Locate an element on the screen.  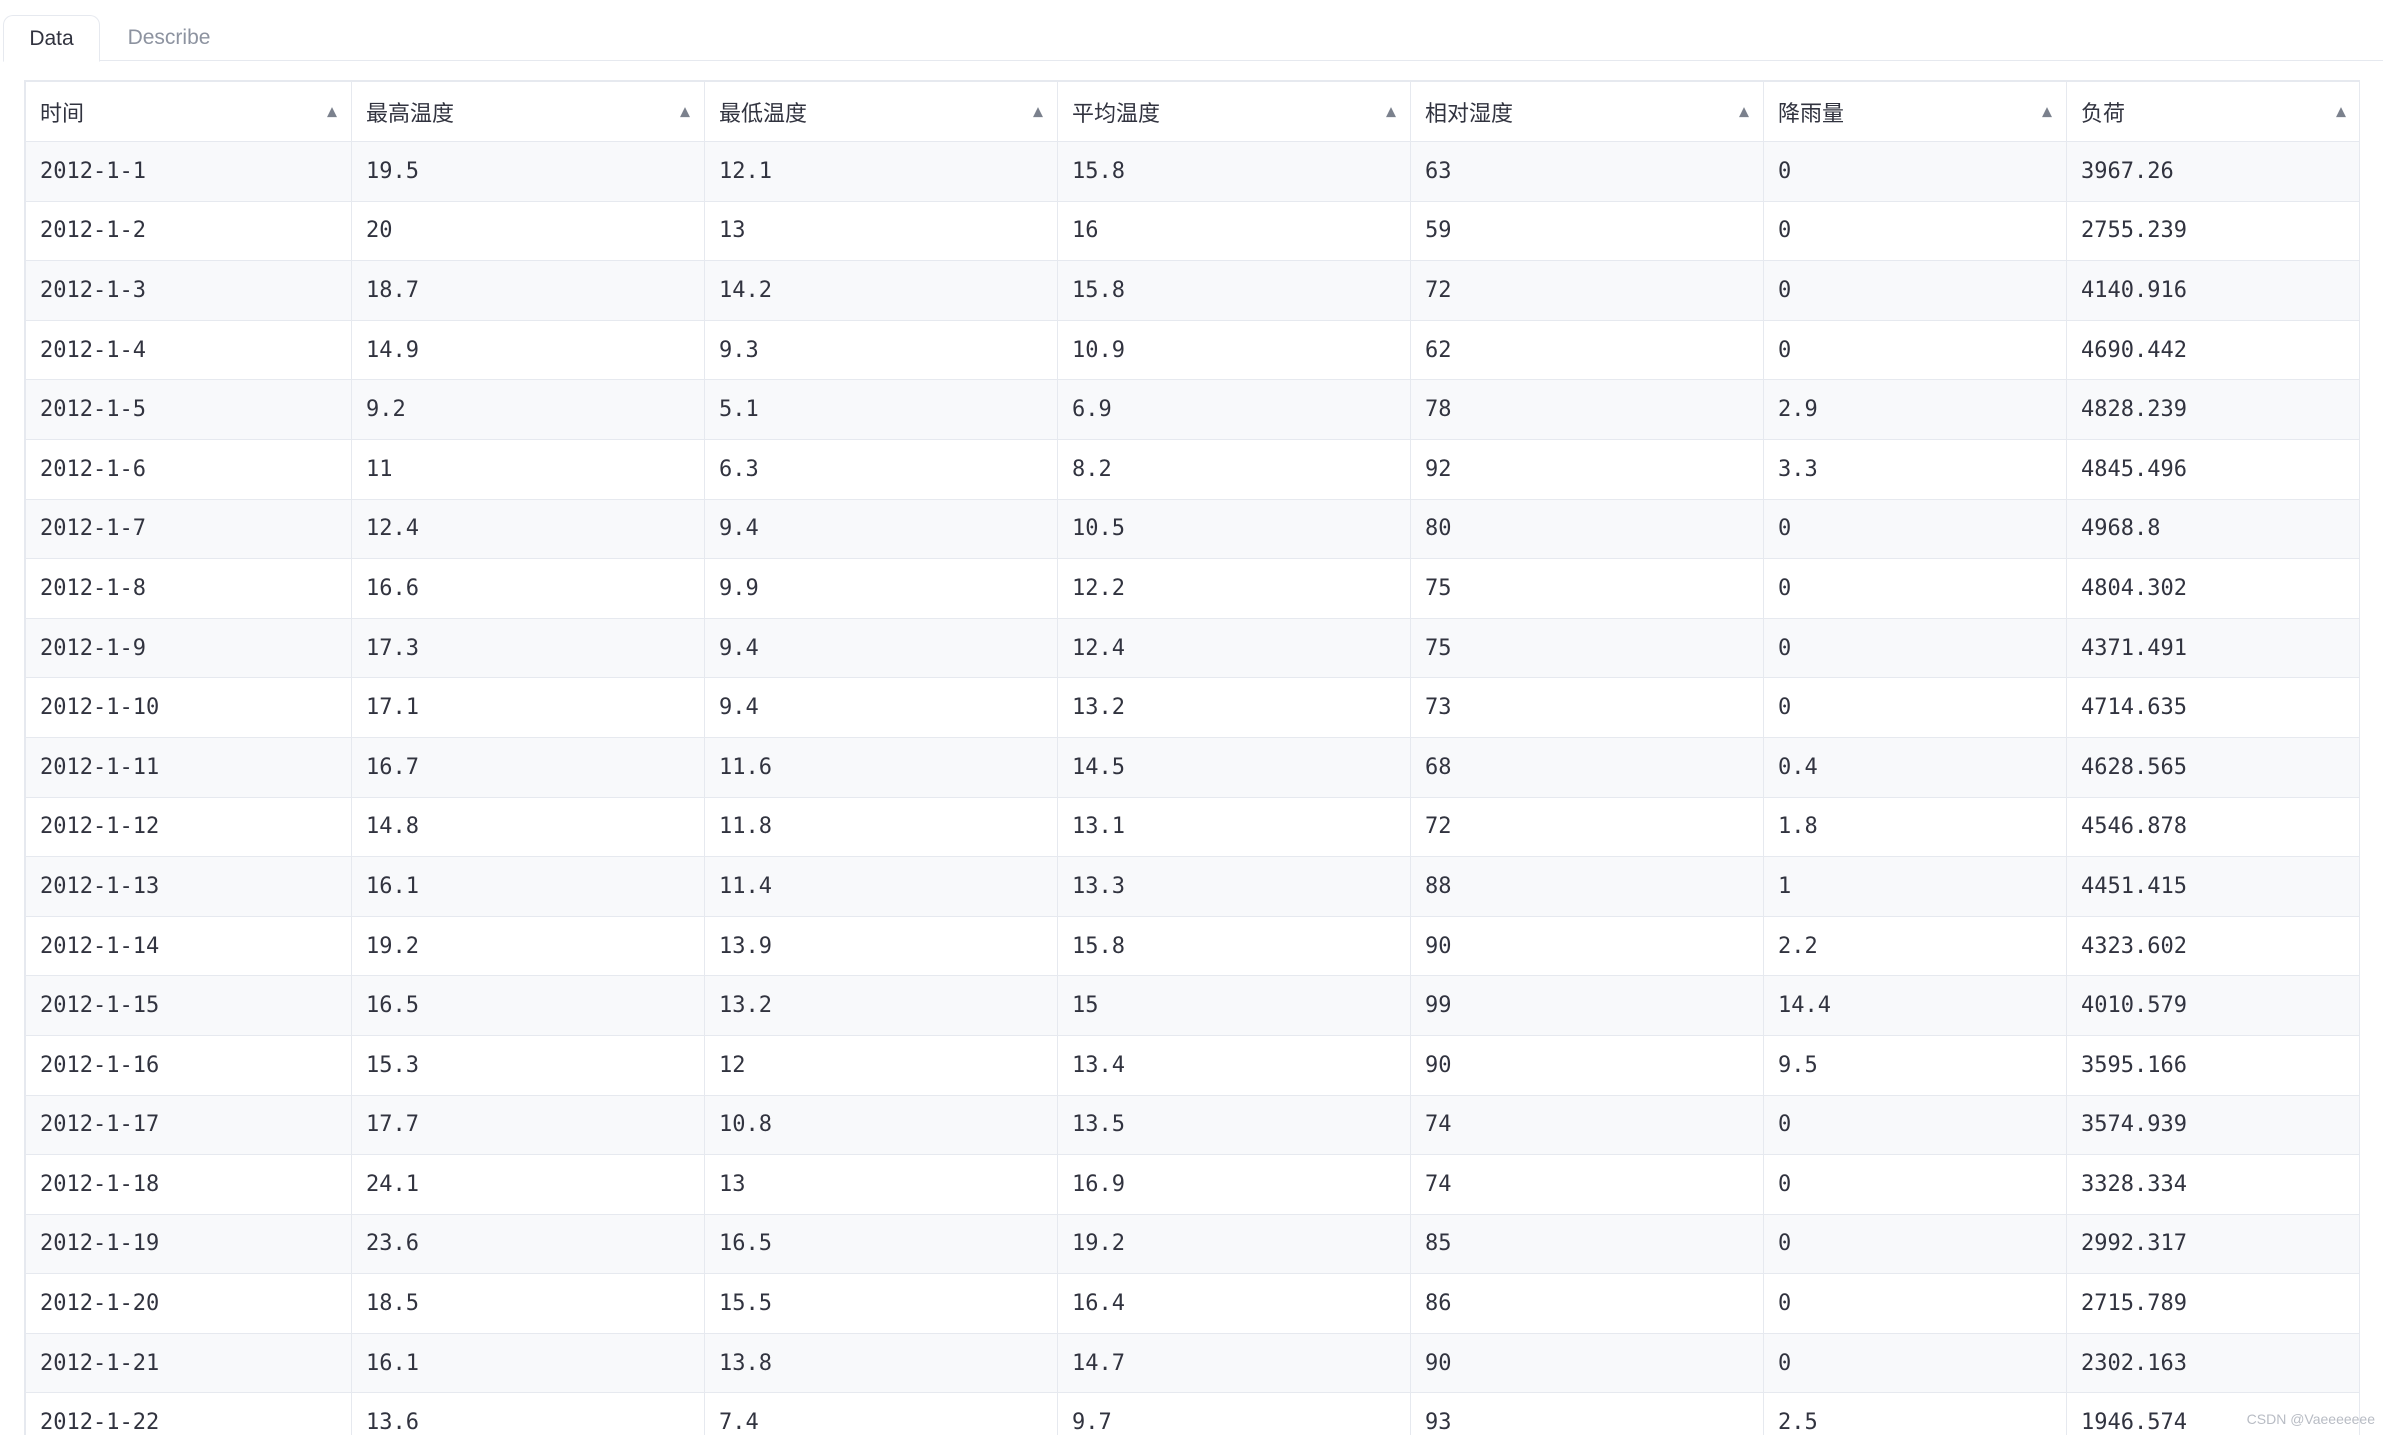
table-cell: 15.3 is located at coordinates (528, 1065).